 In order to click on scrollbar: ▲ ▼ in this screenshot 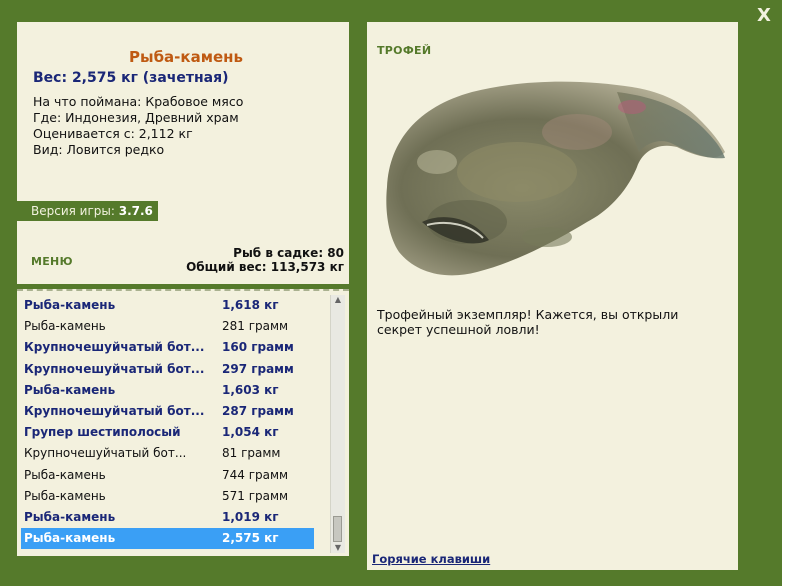, I will do `click(337, 424)`.